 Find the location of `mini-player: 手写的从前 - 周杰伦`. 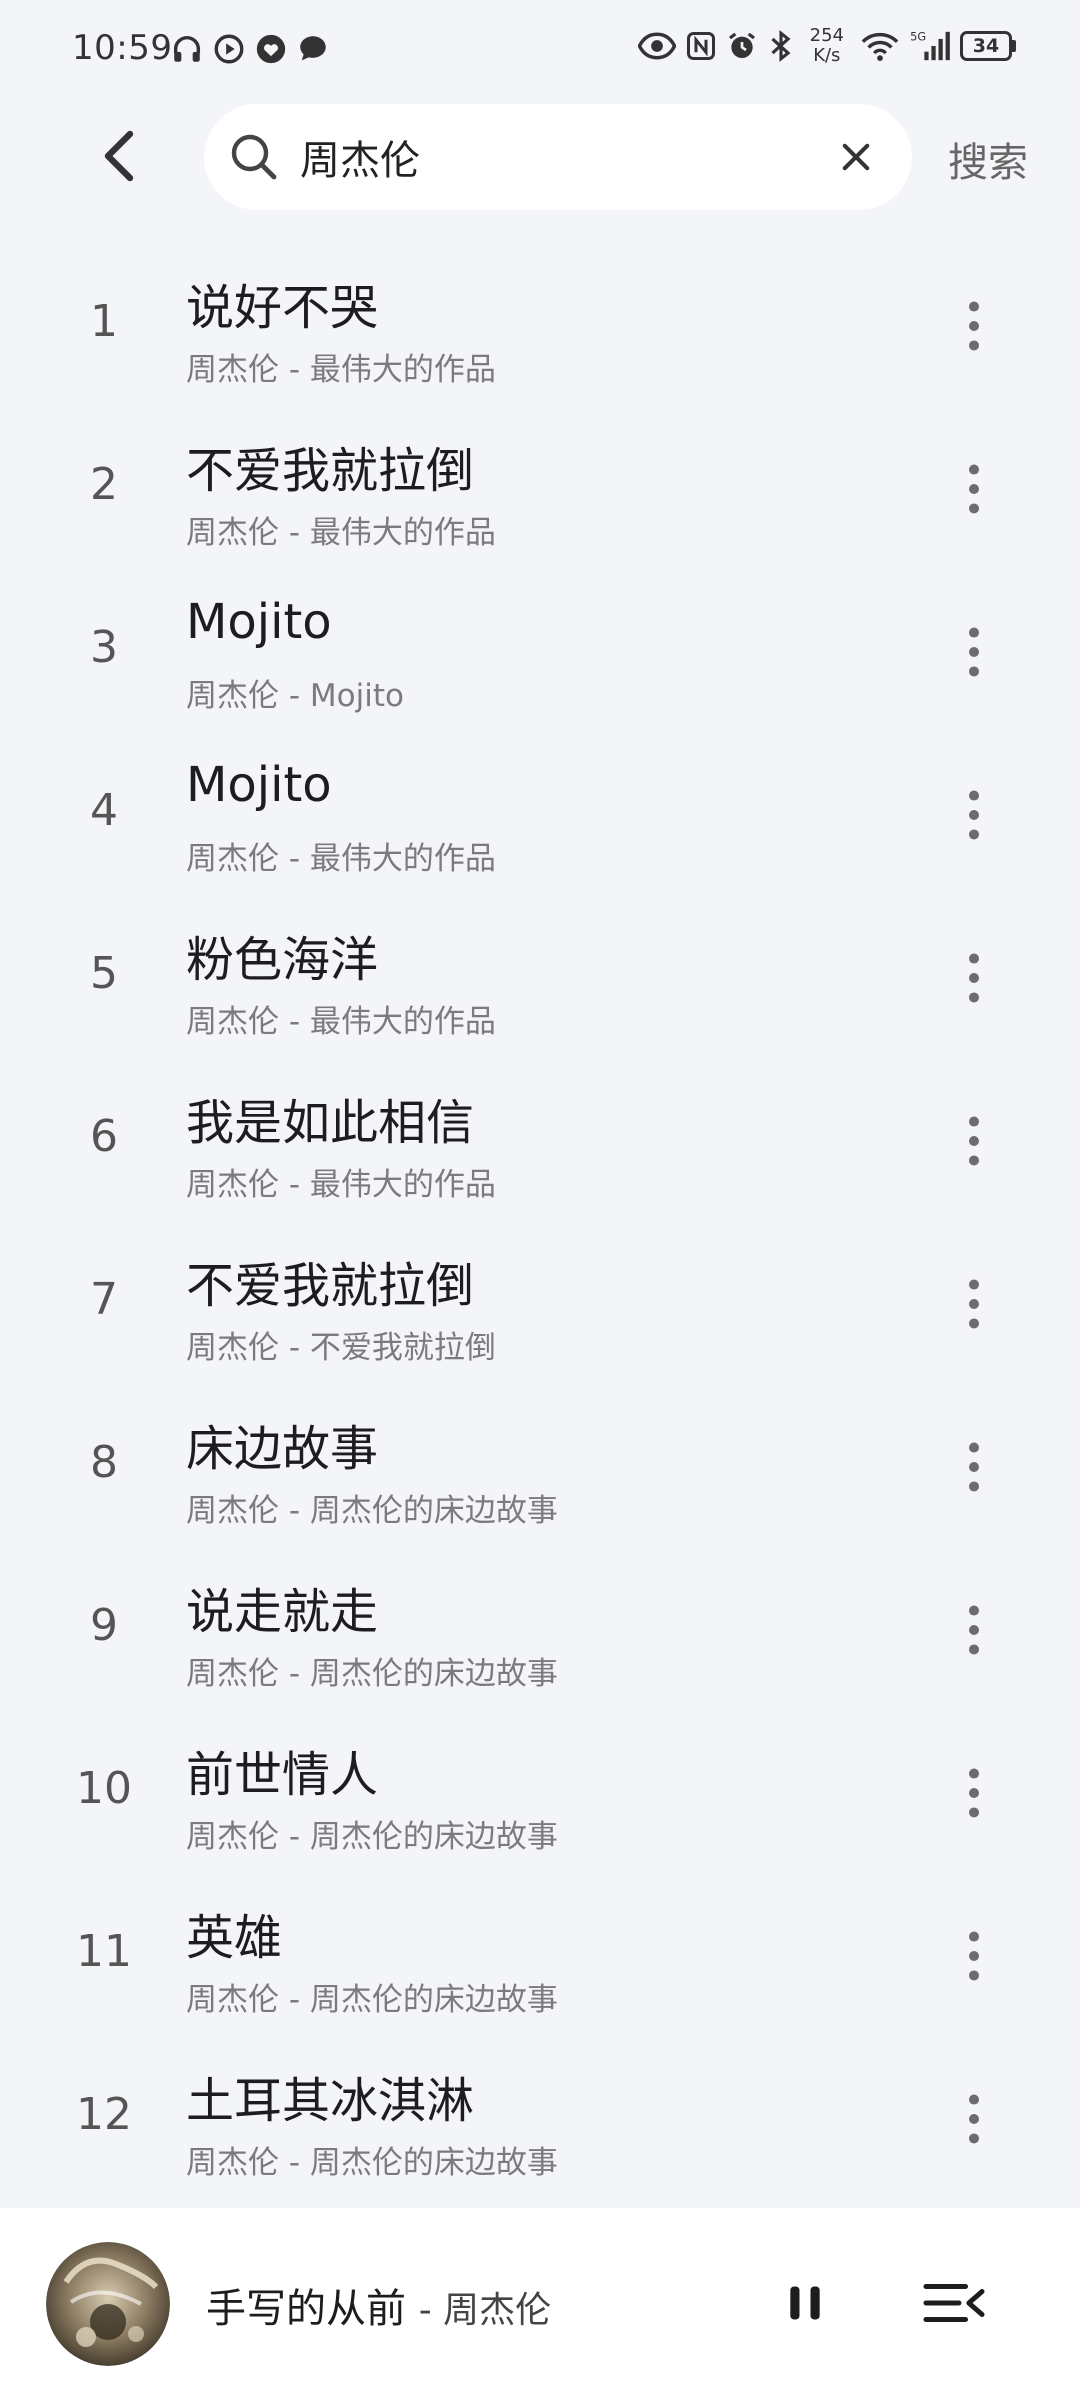

mini-player: 手写的从前 - 周杰伦 is located at coordinates (540, 2304).